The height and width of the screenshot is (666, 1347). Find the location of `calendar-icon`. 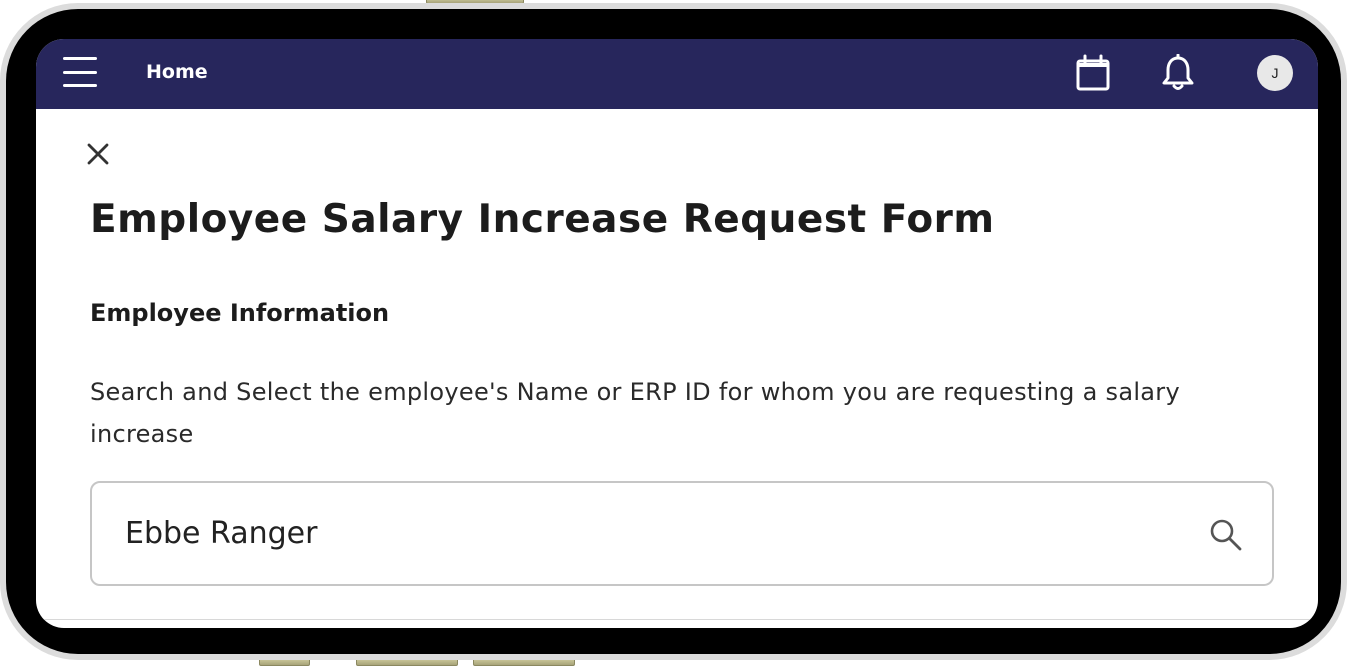

calendar-icon is located at coordinates (1093, 73).